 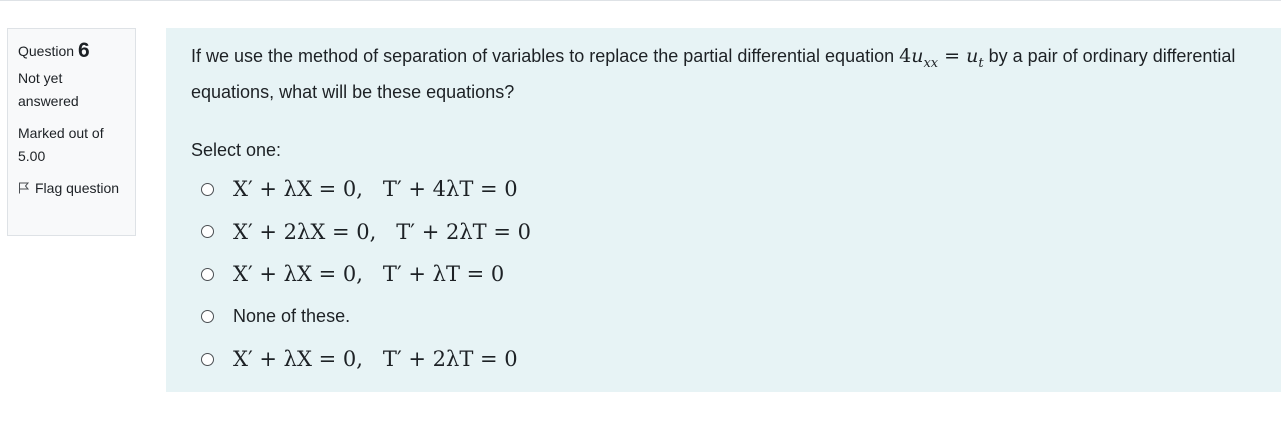 I want to click on answer-text: X′ + λX = 0, T′ + 2λT = 0, so click(x=375, y=359).